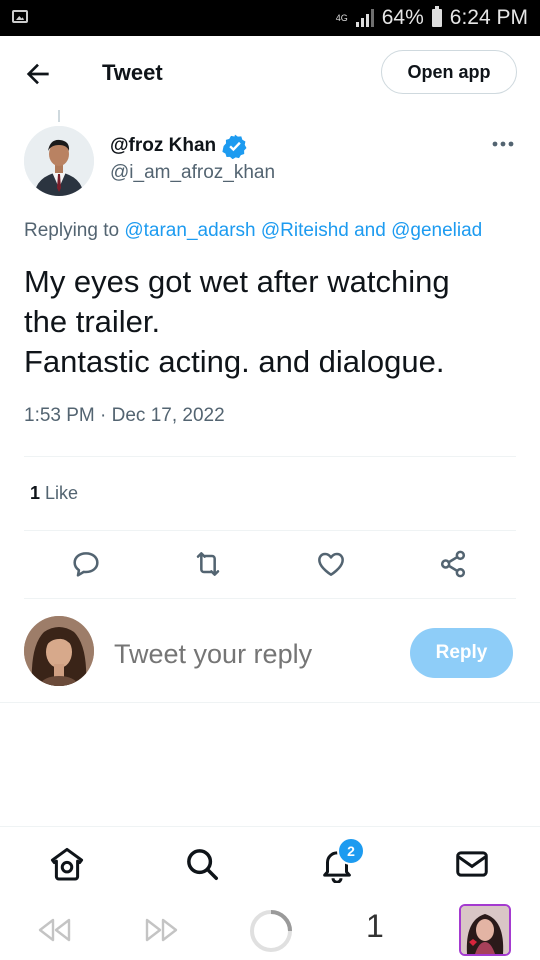 The height and width of the screenshot is (960, 540). Describe the element at coordinates (86, 564) in the screenshot. I see `reply-icon` at that location.